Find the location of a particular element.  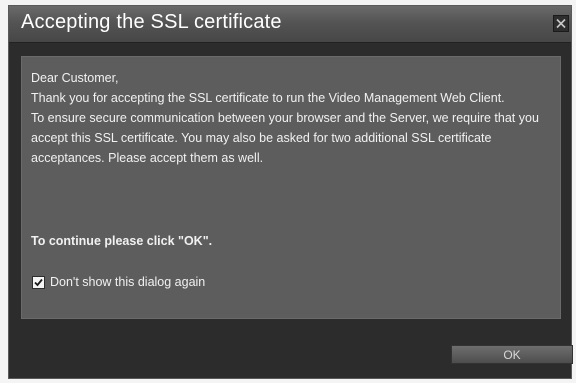

dont-show-again-checkbox is located at coordinates (38, 282).